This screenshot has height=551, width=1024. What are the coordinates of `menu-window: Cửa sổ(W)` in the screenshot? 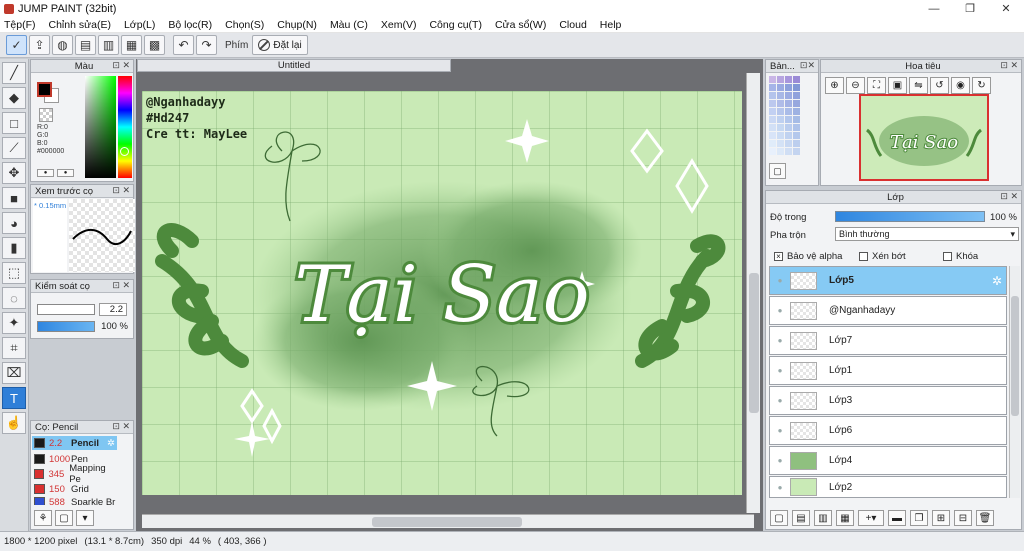 It's located at (520, 25).